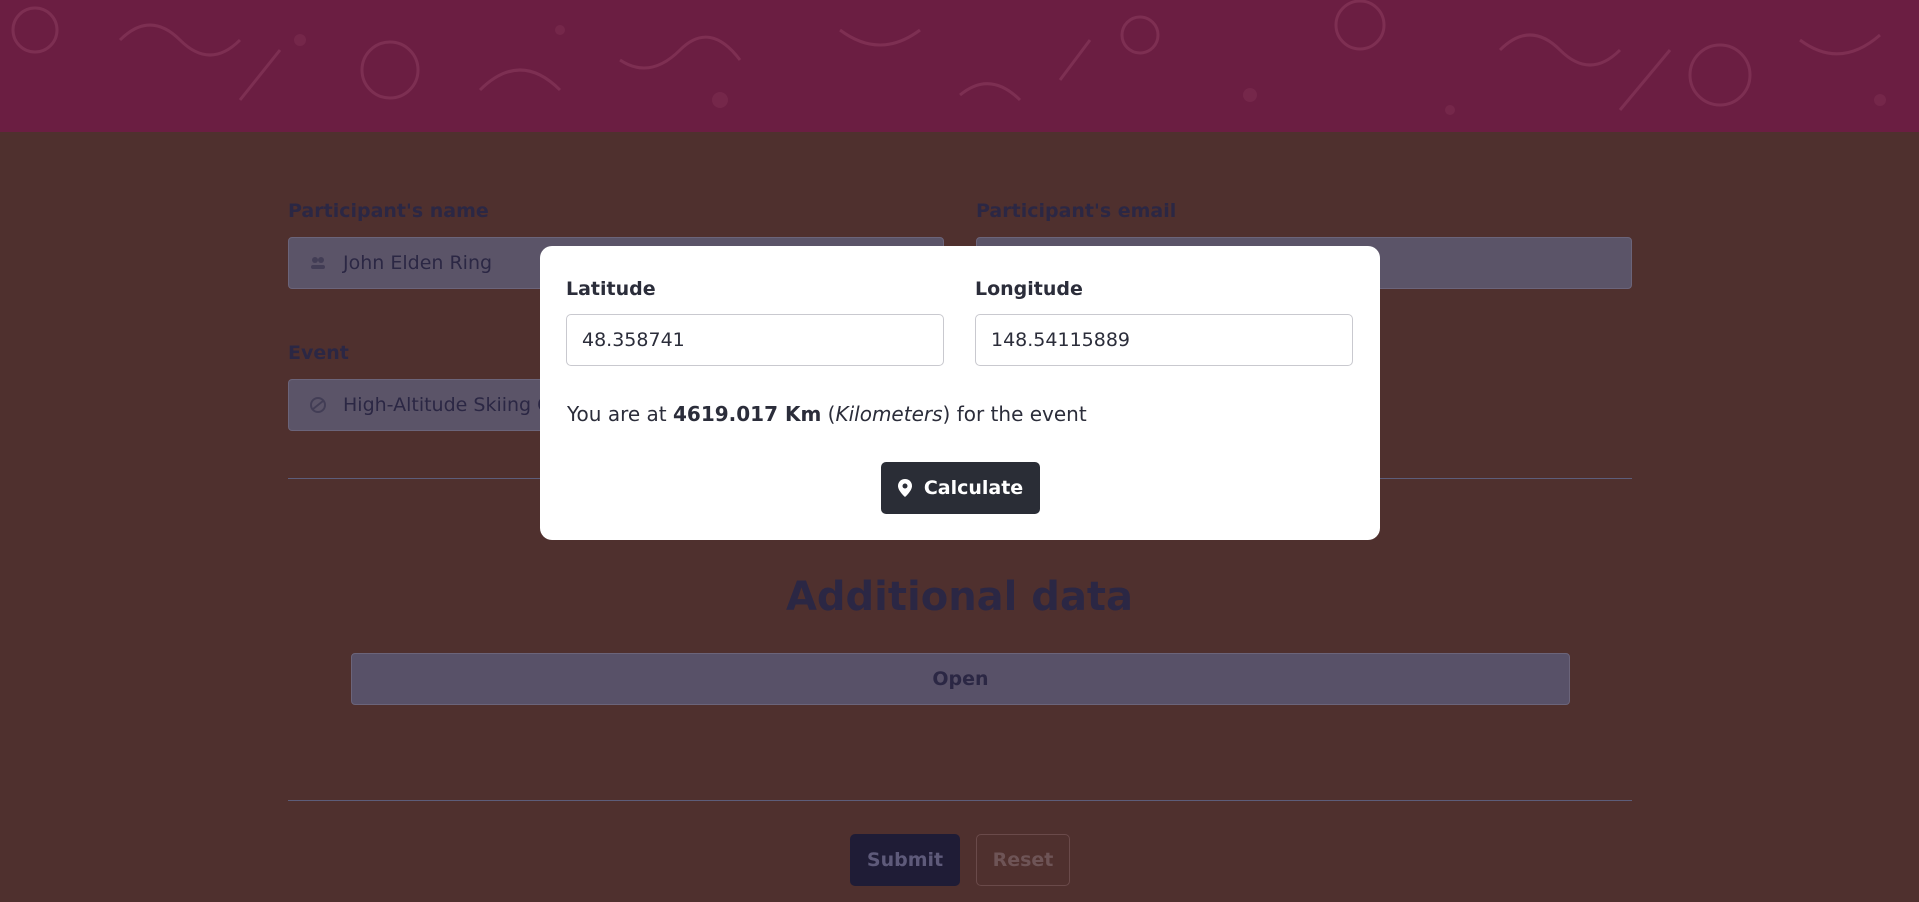 Image resolution: width=1919 pixels, height=902 pixels. What do you see at coordinates (388, 211) in the screenshot?
I see `name-label: Participant's name` at bounding box center [388, 211].